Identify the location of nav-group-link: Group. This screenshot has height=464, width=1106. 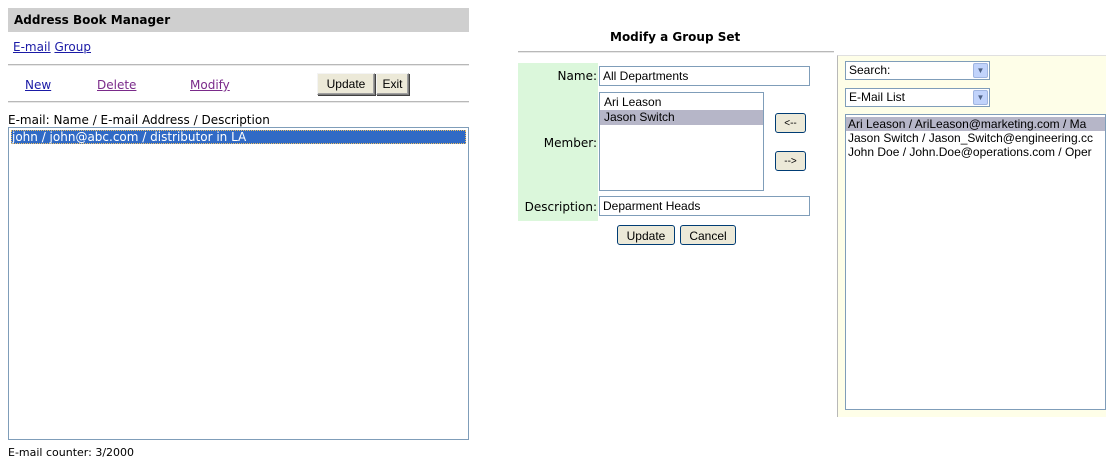
(72, 47).